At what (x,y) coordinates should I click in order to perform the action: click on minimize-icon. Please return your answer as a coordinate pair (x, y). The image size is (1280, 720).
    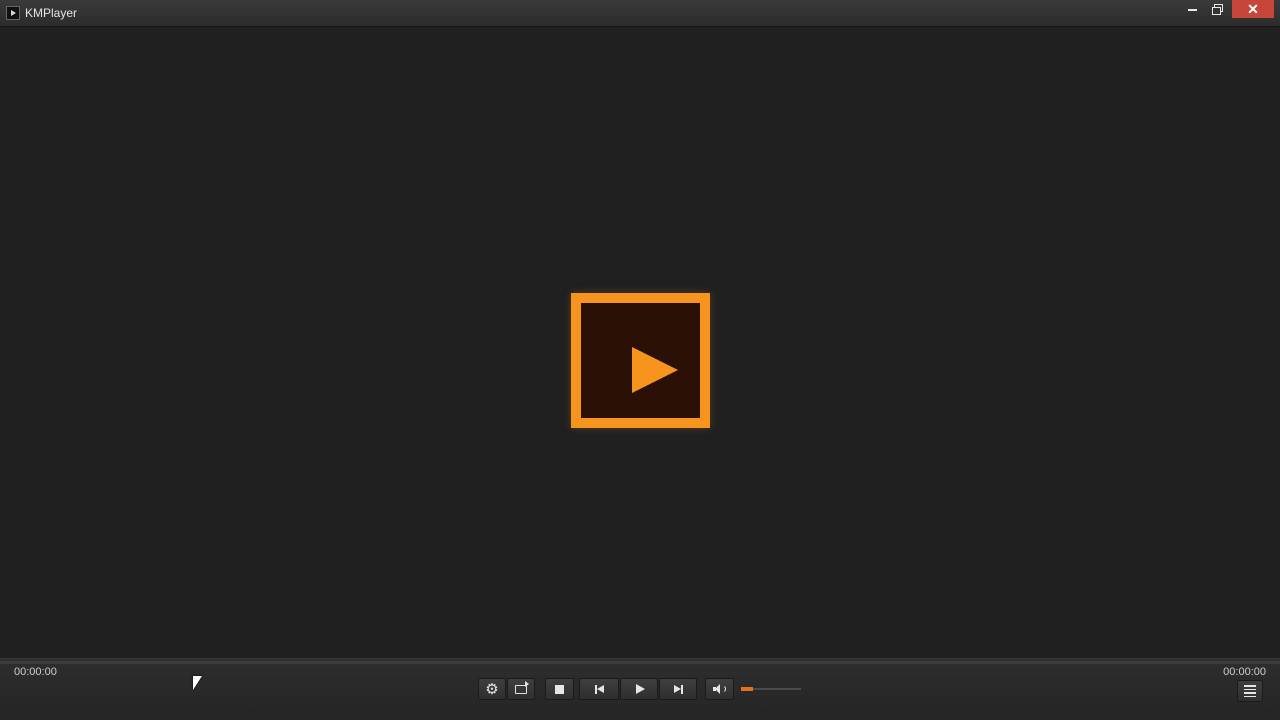
    Looking at the image, I should click on (1192, 10).